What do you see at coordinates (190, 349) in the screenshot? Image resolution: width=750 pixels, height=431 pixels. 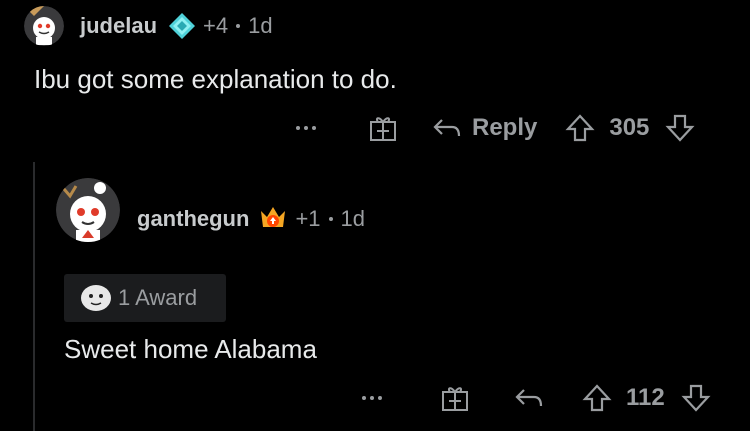 I see `comment-body: Sweet home Alabama` at bounding box center [190, 349].